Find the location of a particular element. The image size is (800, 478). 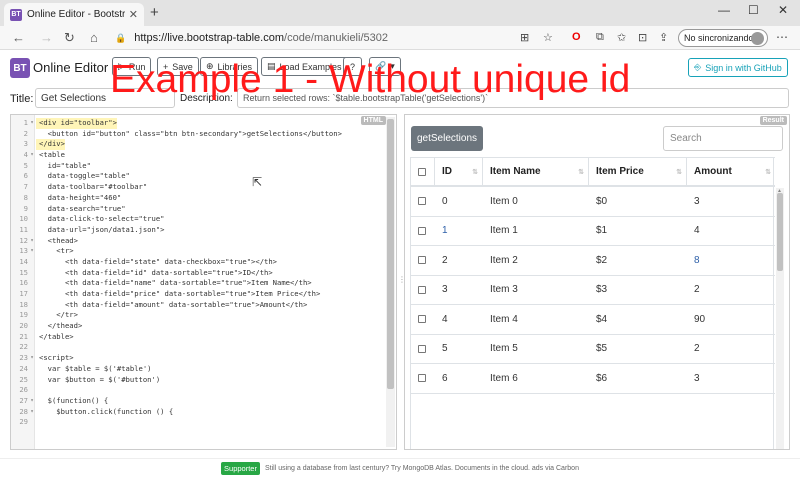

table-row: 4 Item 4 $4 90 is located at coordinates (593, 320).